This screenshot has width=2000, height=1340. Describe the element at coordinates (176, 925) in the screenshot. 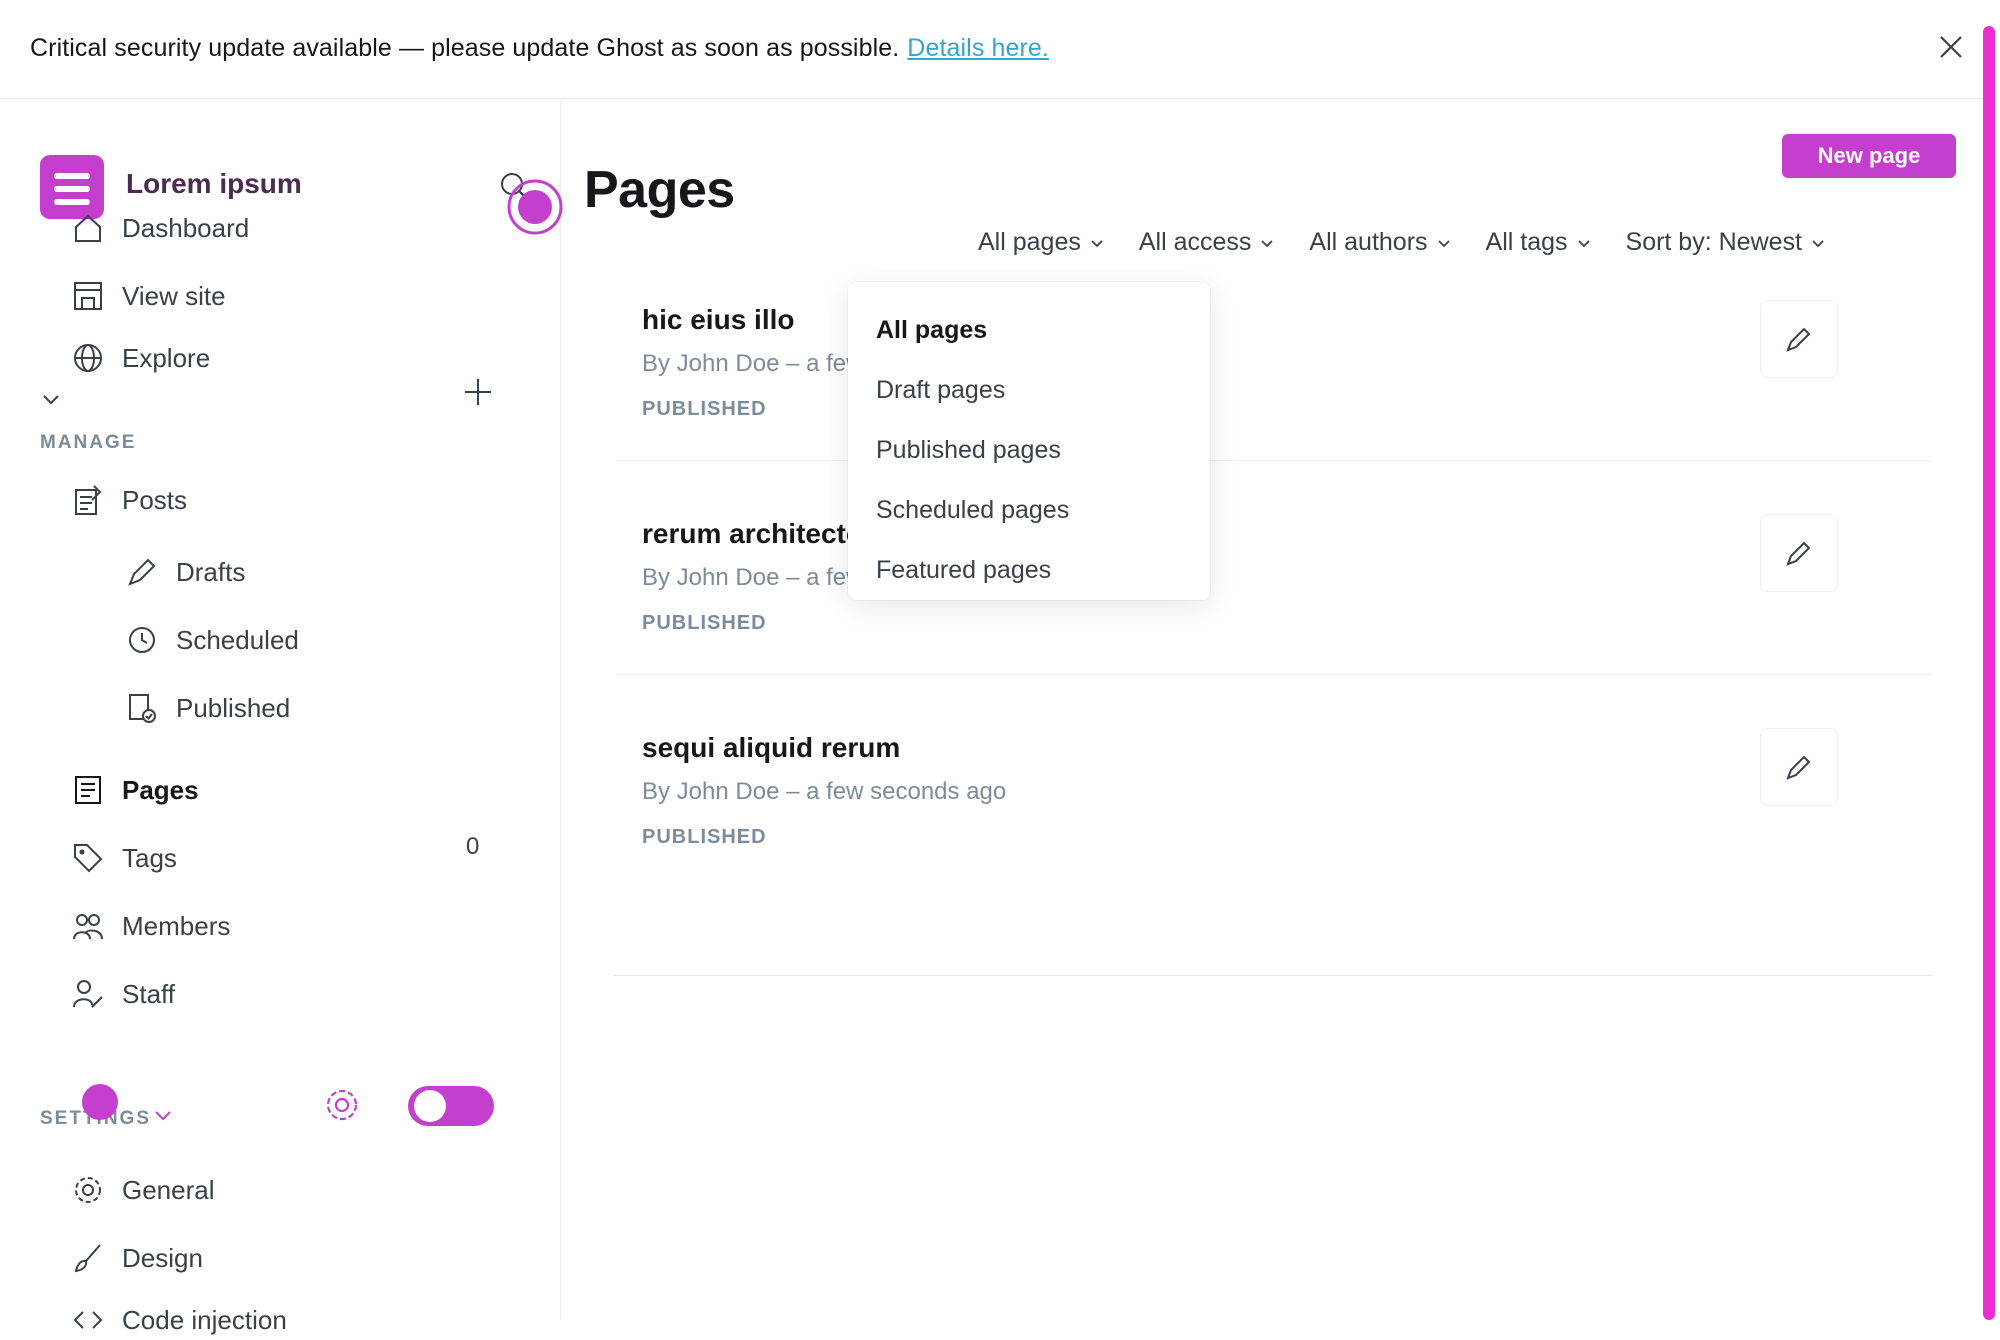

I see `sidebar-item-label: Members` at that location.